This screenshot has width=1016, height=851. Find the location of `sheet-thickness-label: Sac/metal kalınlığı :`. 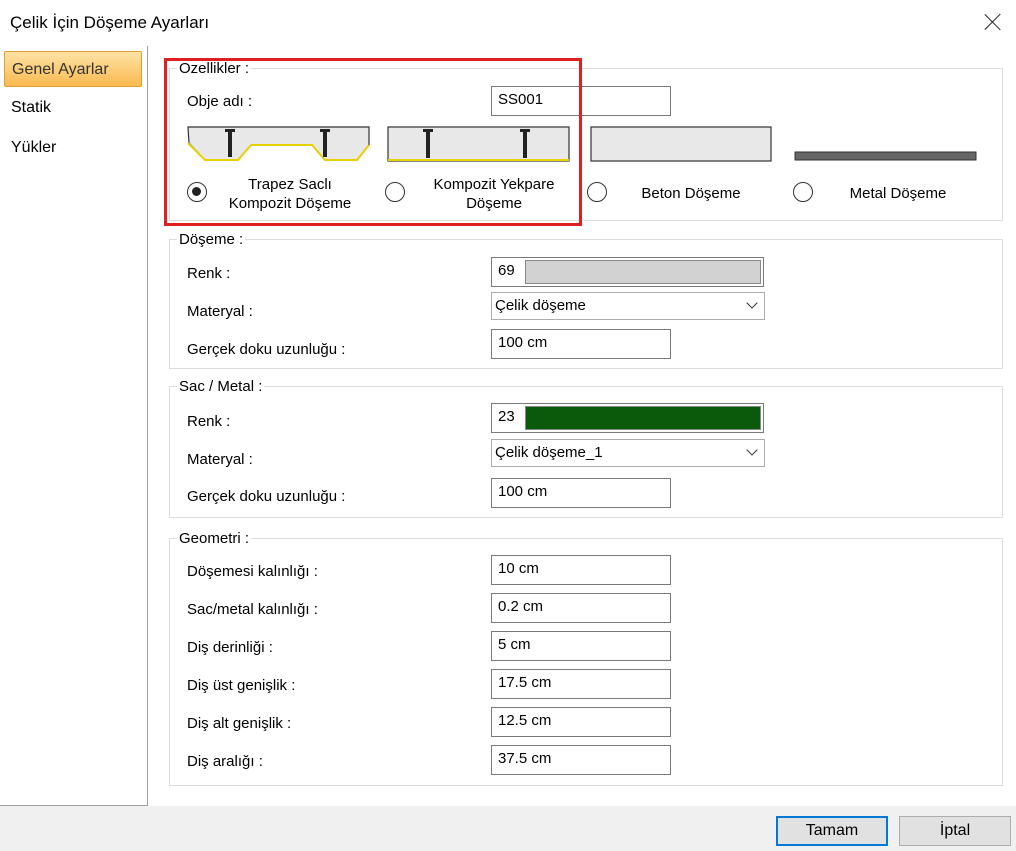

sheet-thickness-label: Sac/metal kalınlığı : is located at coordinates (252, 609).